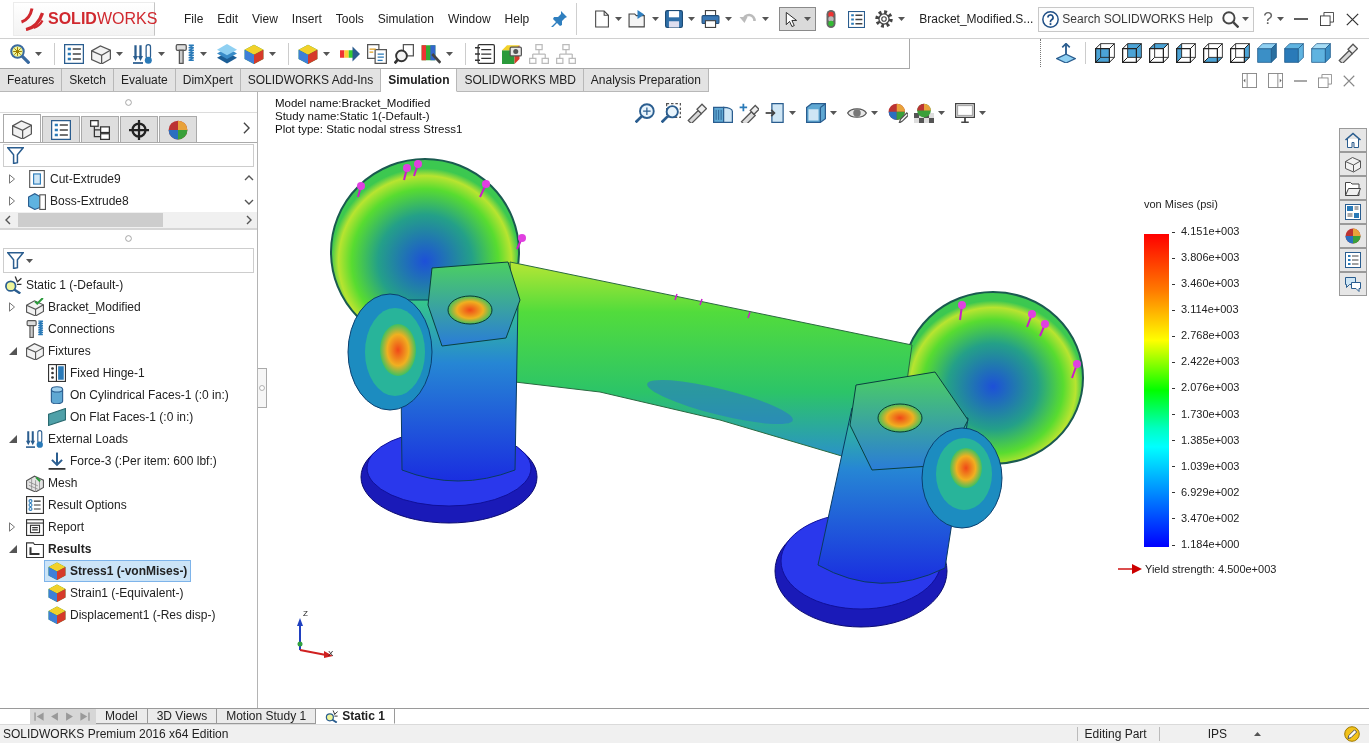 This screenshot has width=1369, height=743. I want to click on help-icon, so click(1051, 19).